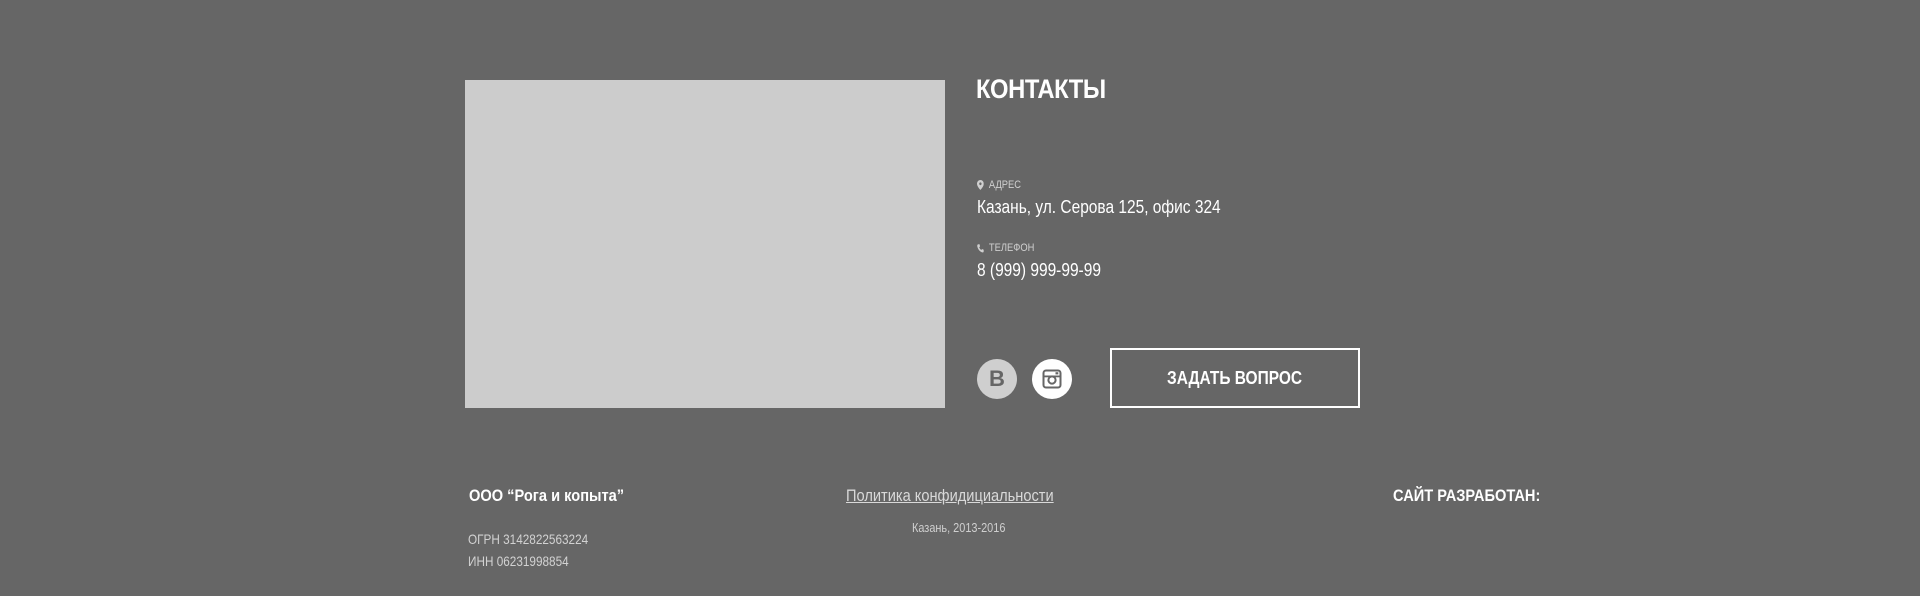 The height and width of the screenshot is (596, 1920). Describe the element at coordinates (1039, 270) in the screenshot. I see `phone-value: 8 (999) 999-99-99` at that location.